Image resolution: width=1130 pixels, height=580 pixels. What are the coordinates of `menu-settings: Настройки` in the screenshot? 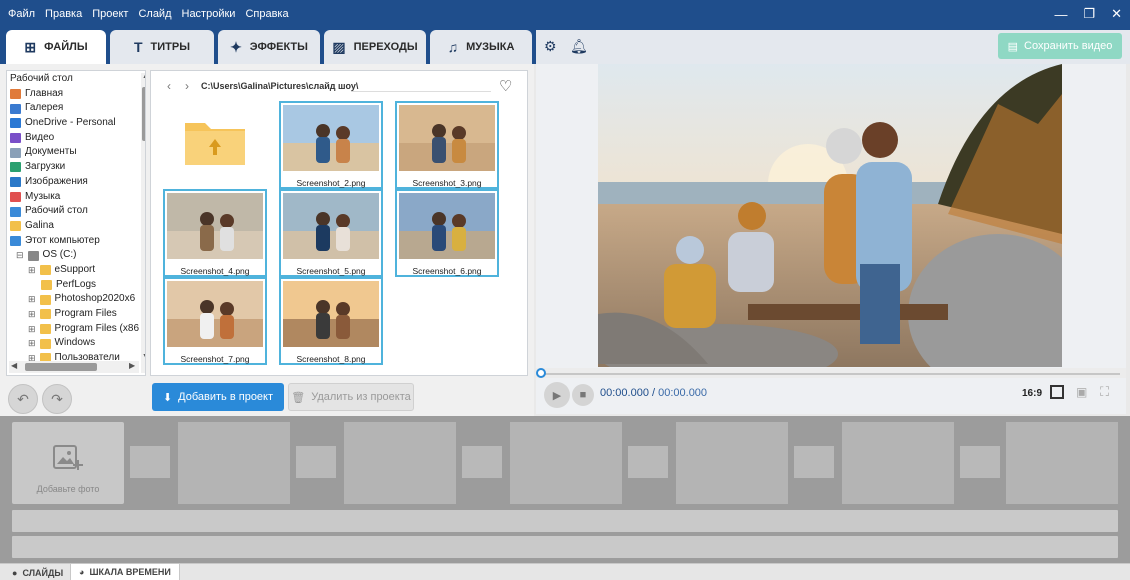 It's located at (209, 14).